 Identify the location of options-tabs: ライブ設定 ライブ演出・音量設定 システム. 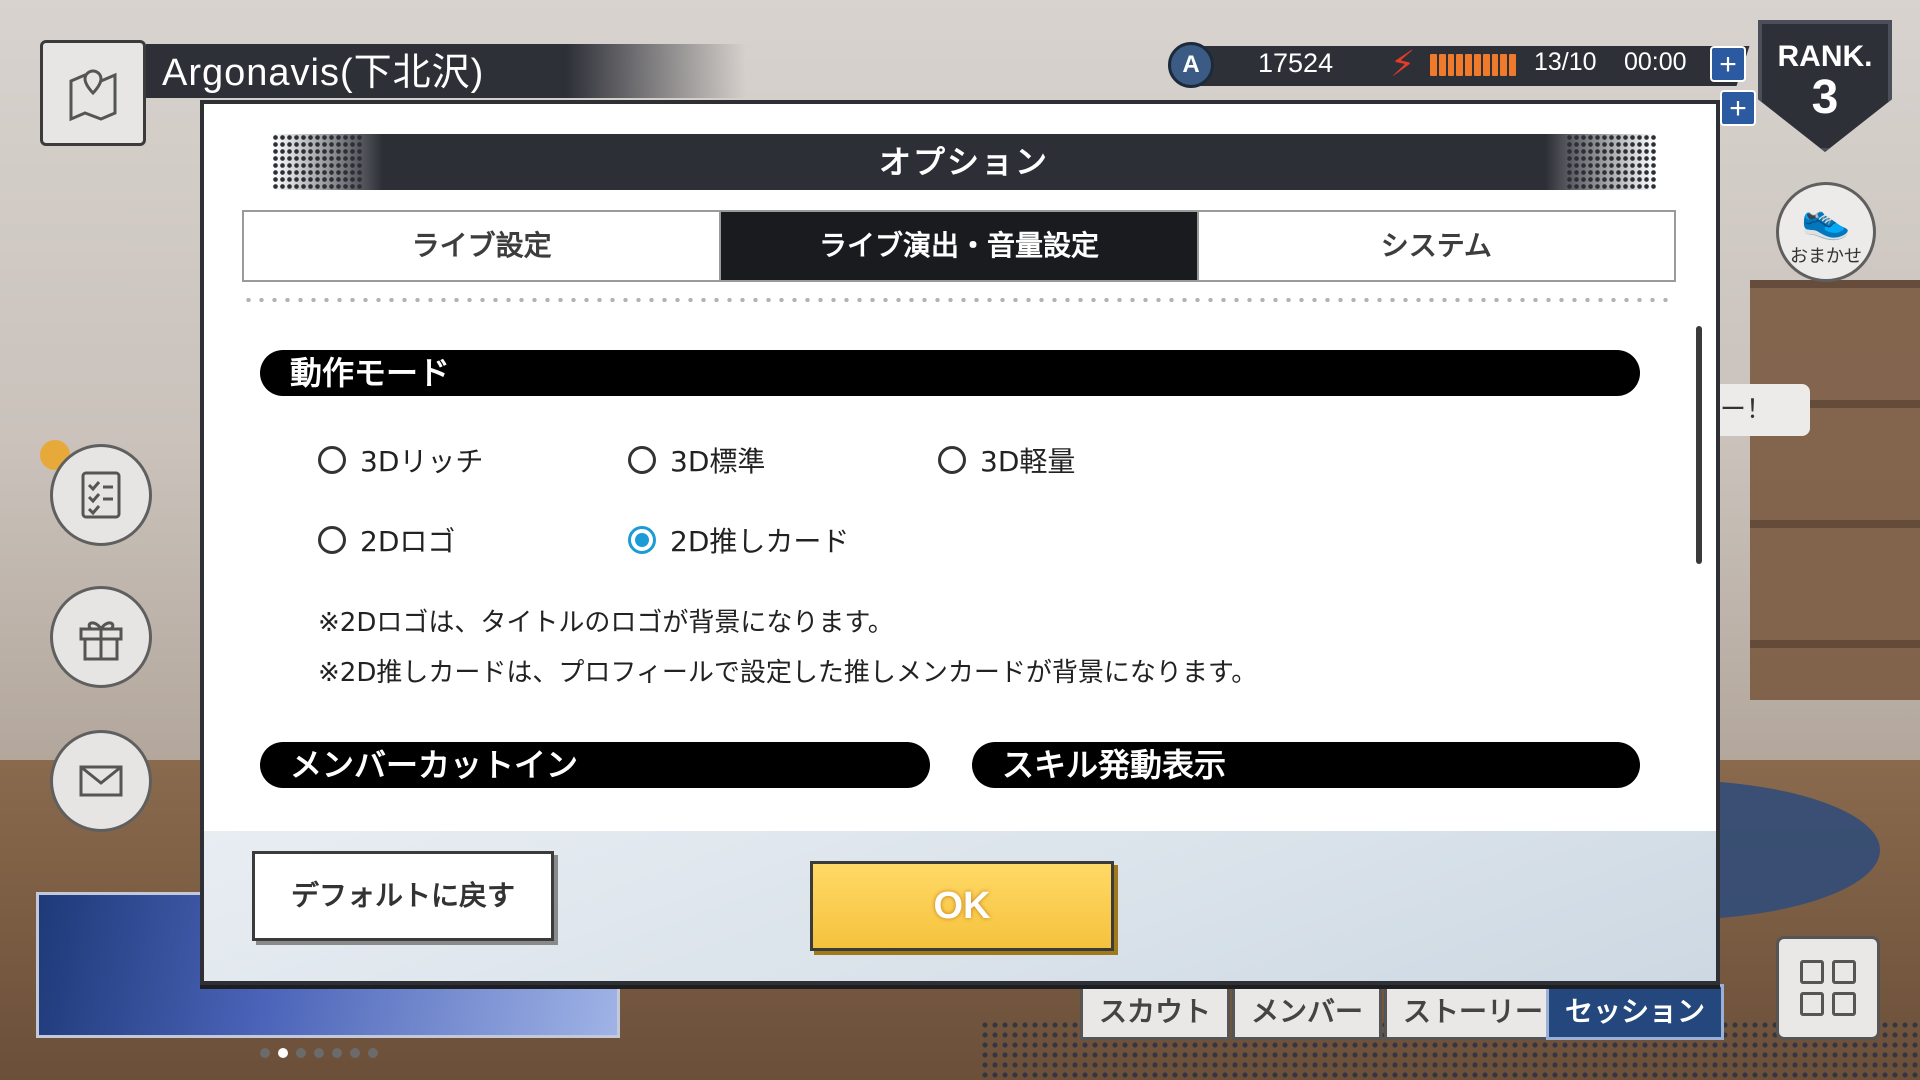
(959, 246).